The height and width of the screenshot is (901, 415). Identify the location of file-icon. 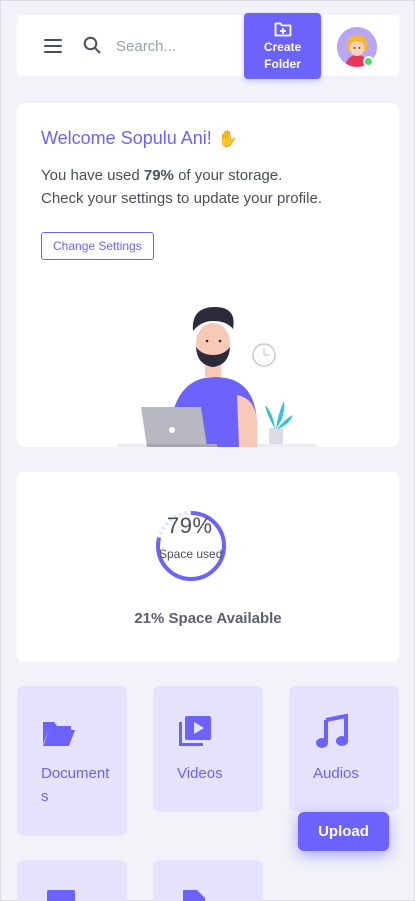
(194, 895).